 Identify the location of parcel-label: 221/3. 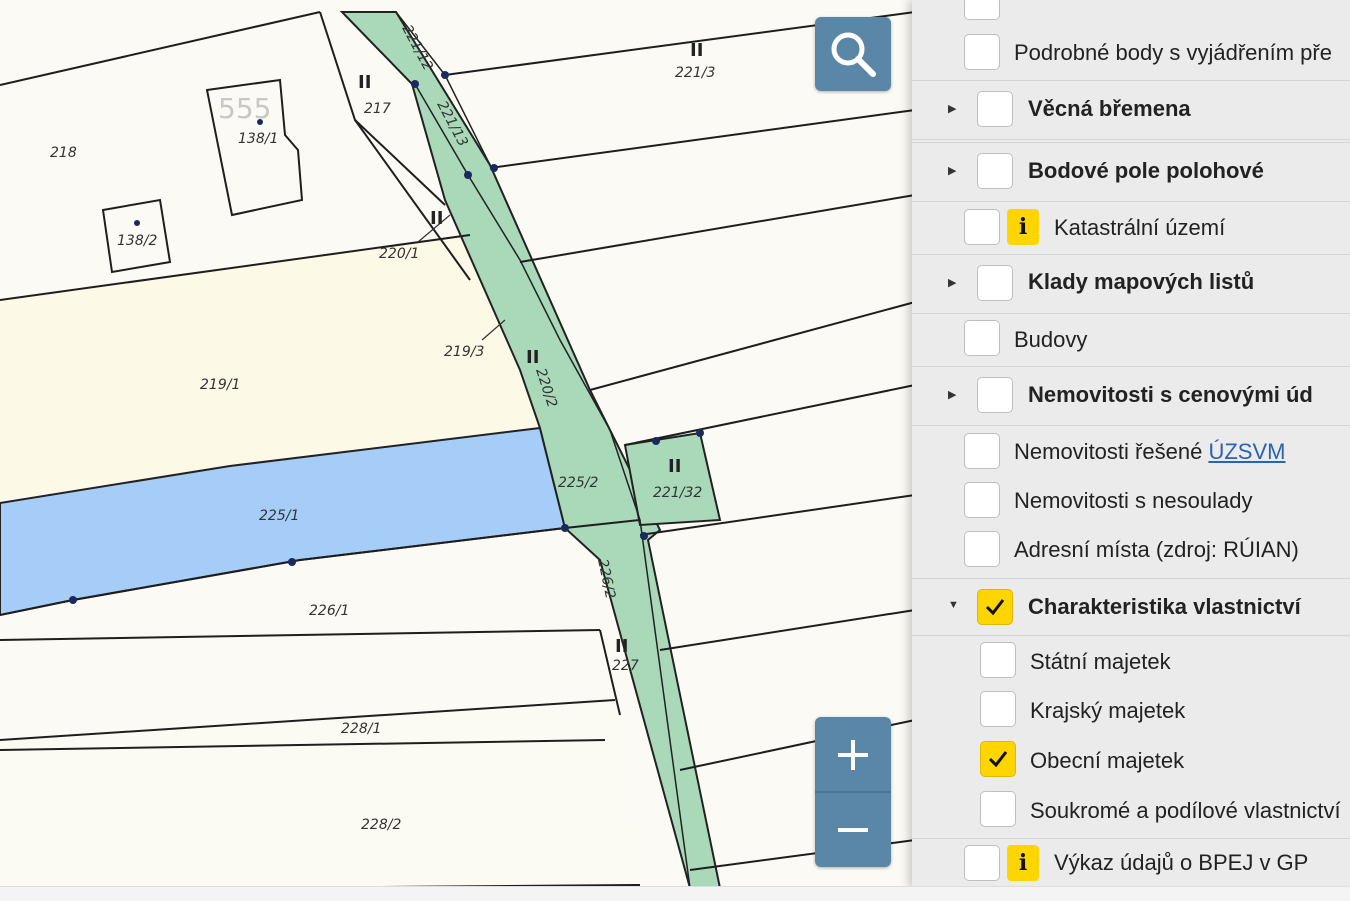
(695, 73).